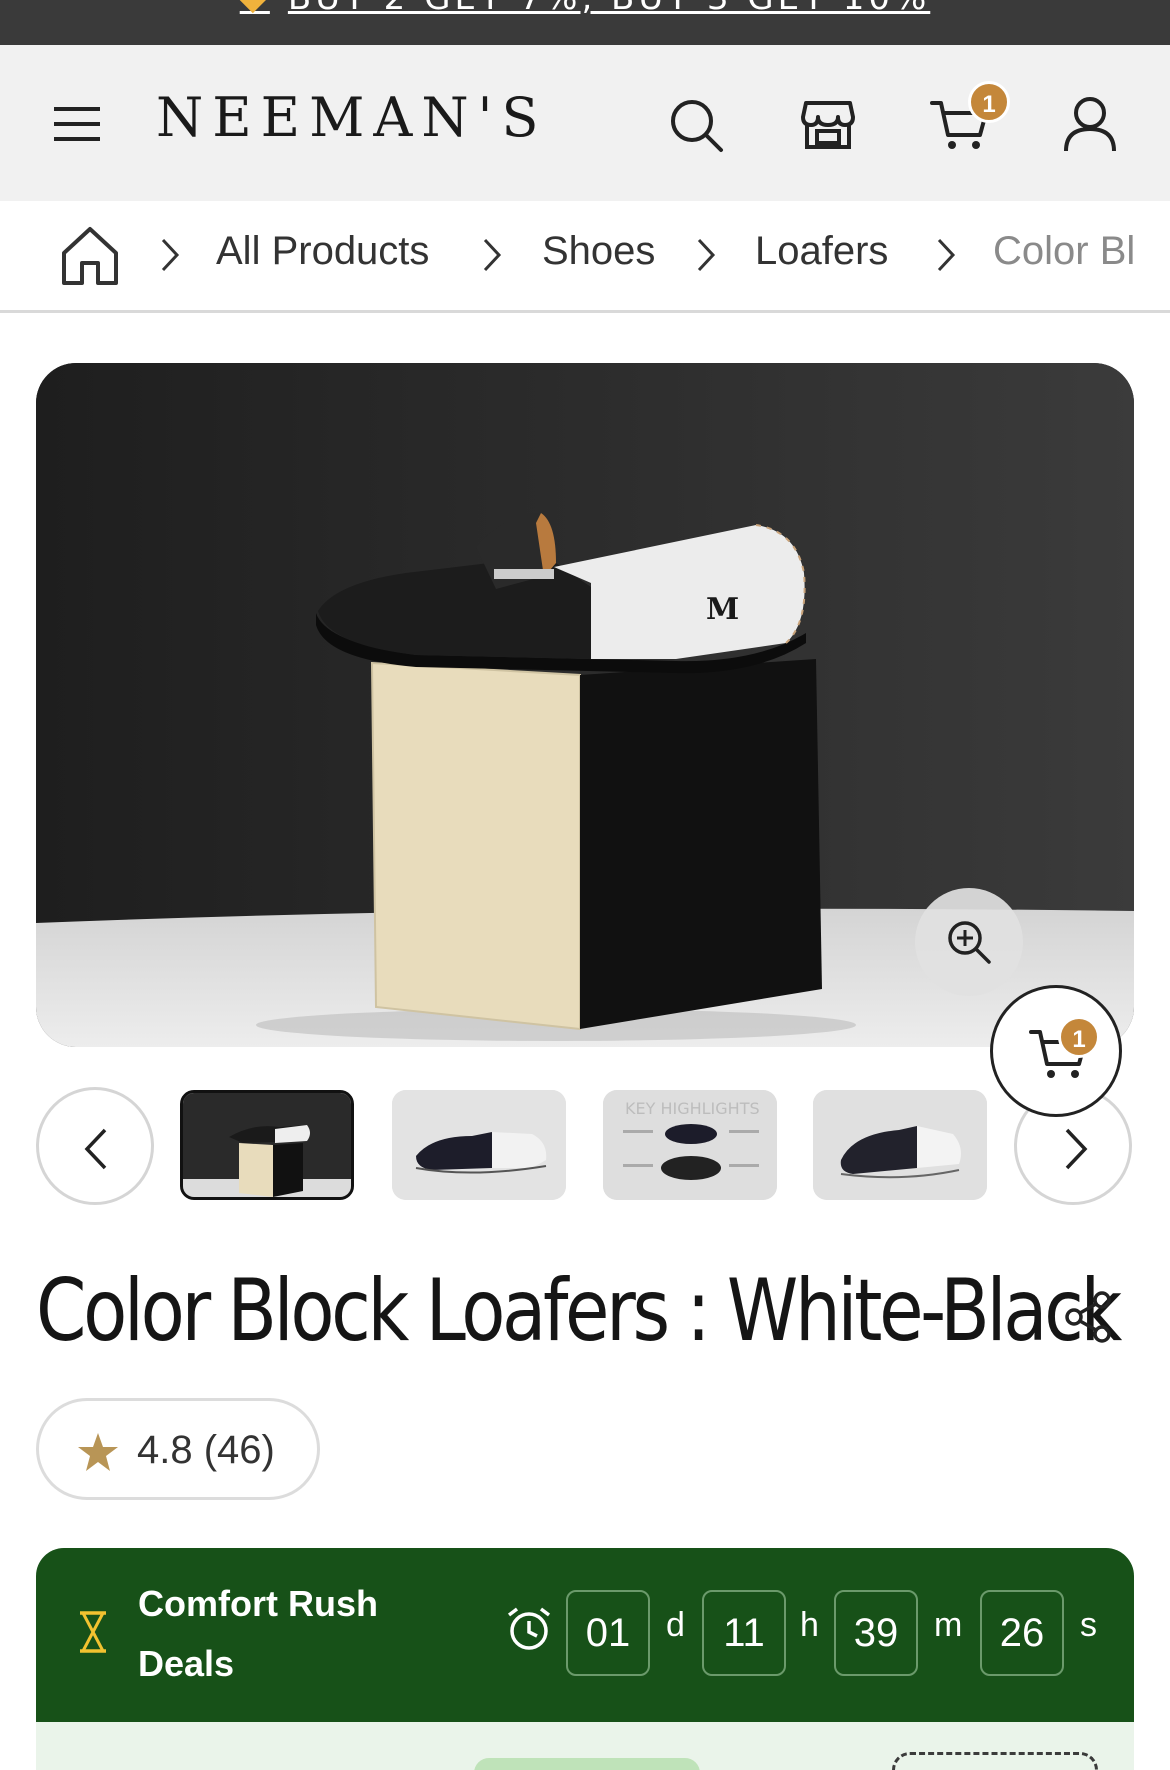 This screenshot has width=1170, height=1770. I want to click on zoom-button, so click(969, 942).